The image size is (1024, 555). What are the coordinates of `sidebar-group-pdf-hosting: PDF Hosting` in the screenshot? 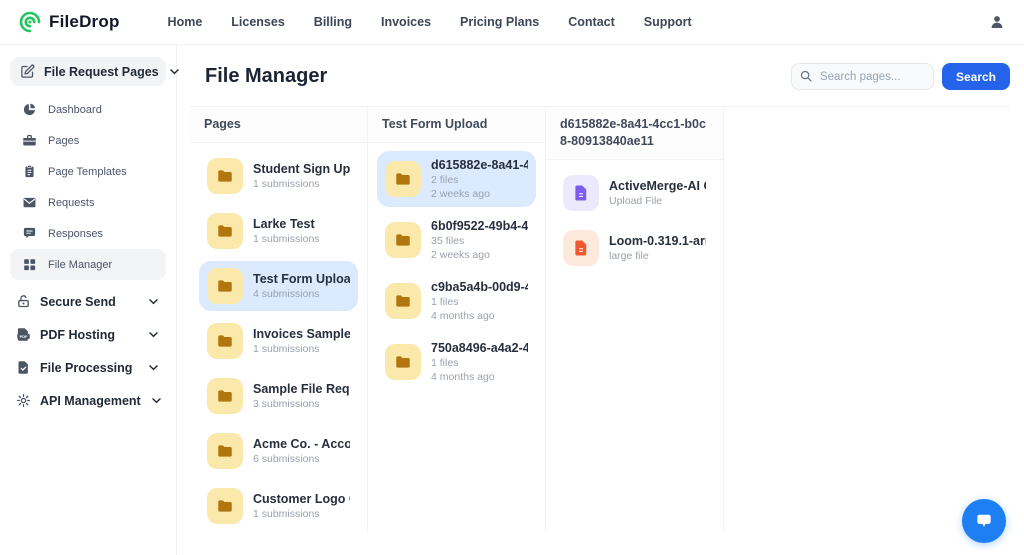 It's located at (88, 334).